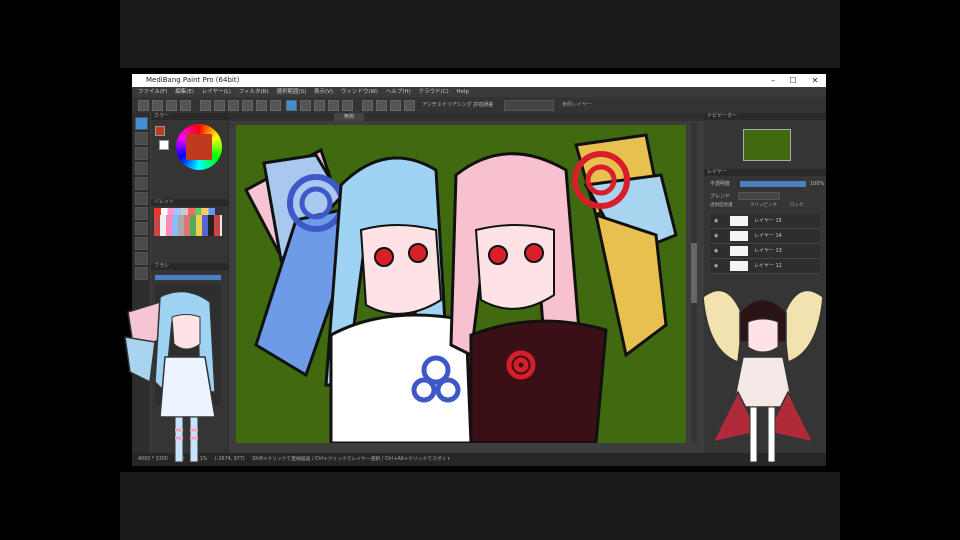 The height and width of the screenshot is (540, 960). Describe the element at coordinates (333, 105) in the screenshot. I see `fill-option-3-icon` at that location.